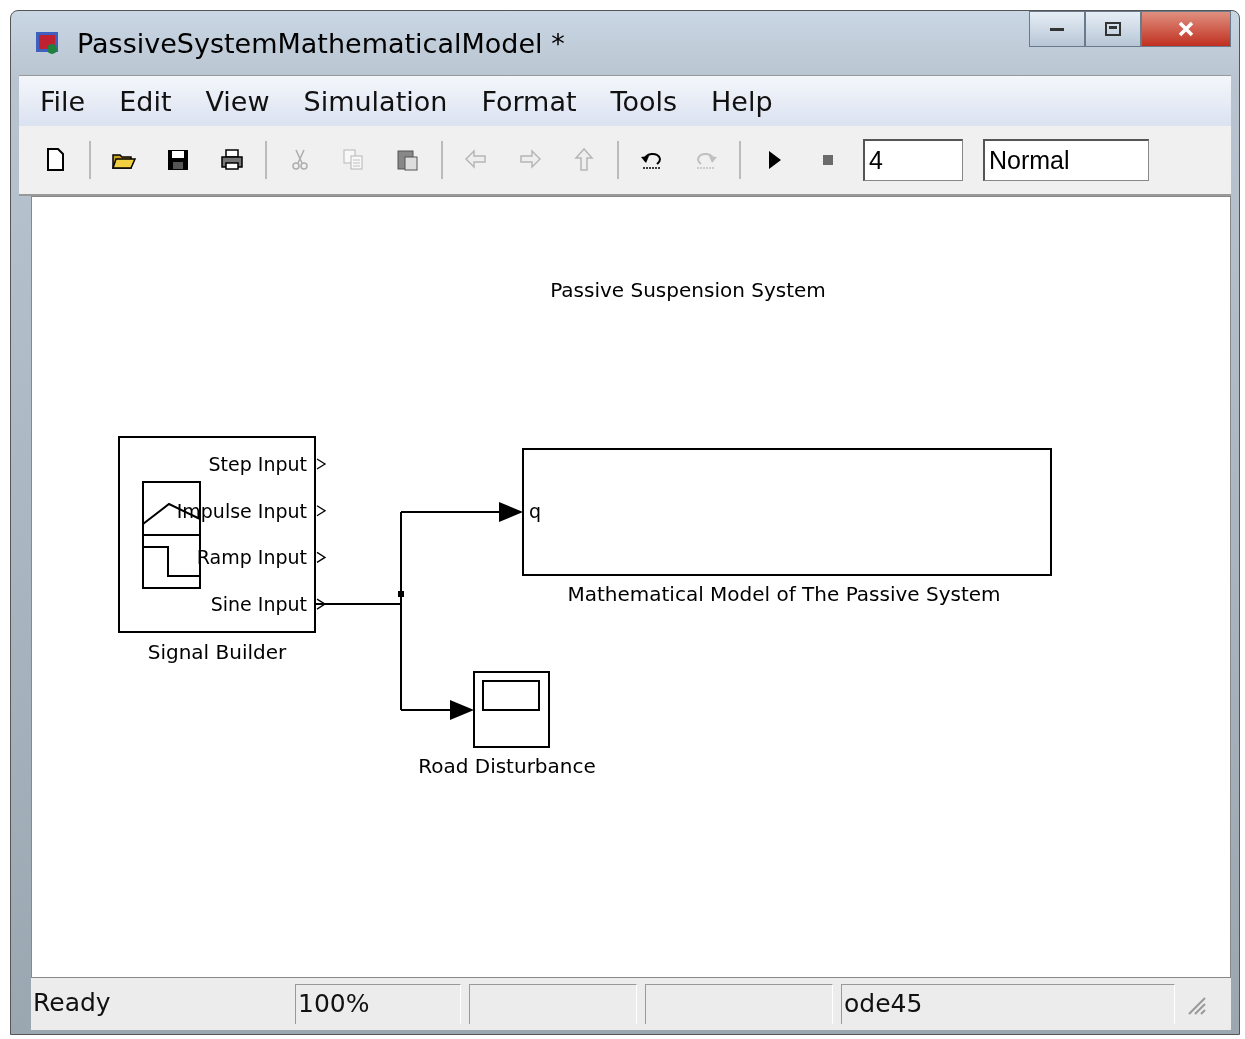  Describe the element at coordinates (48, 43) in the screenshot. I see `app-icon` at that location.